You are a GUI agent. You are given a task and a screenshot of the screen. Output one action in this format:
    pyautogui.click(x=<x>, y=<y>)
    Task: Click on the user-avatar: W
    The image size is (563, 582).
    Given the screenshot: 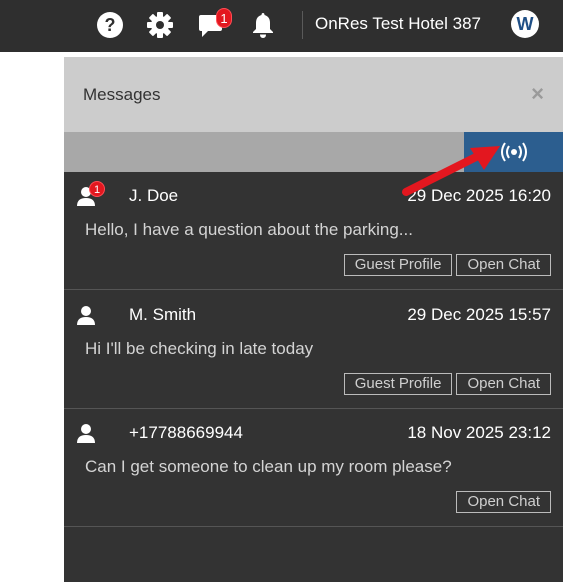 What is the action you would take?
    pyautogui.click(x=525, y=24)
    